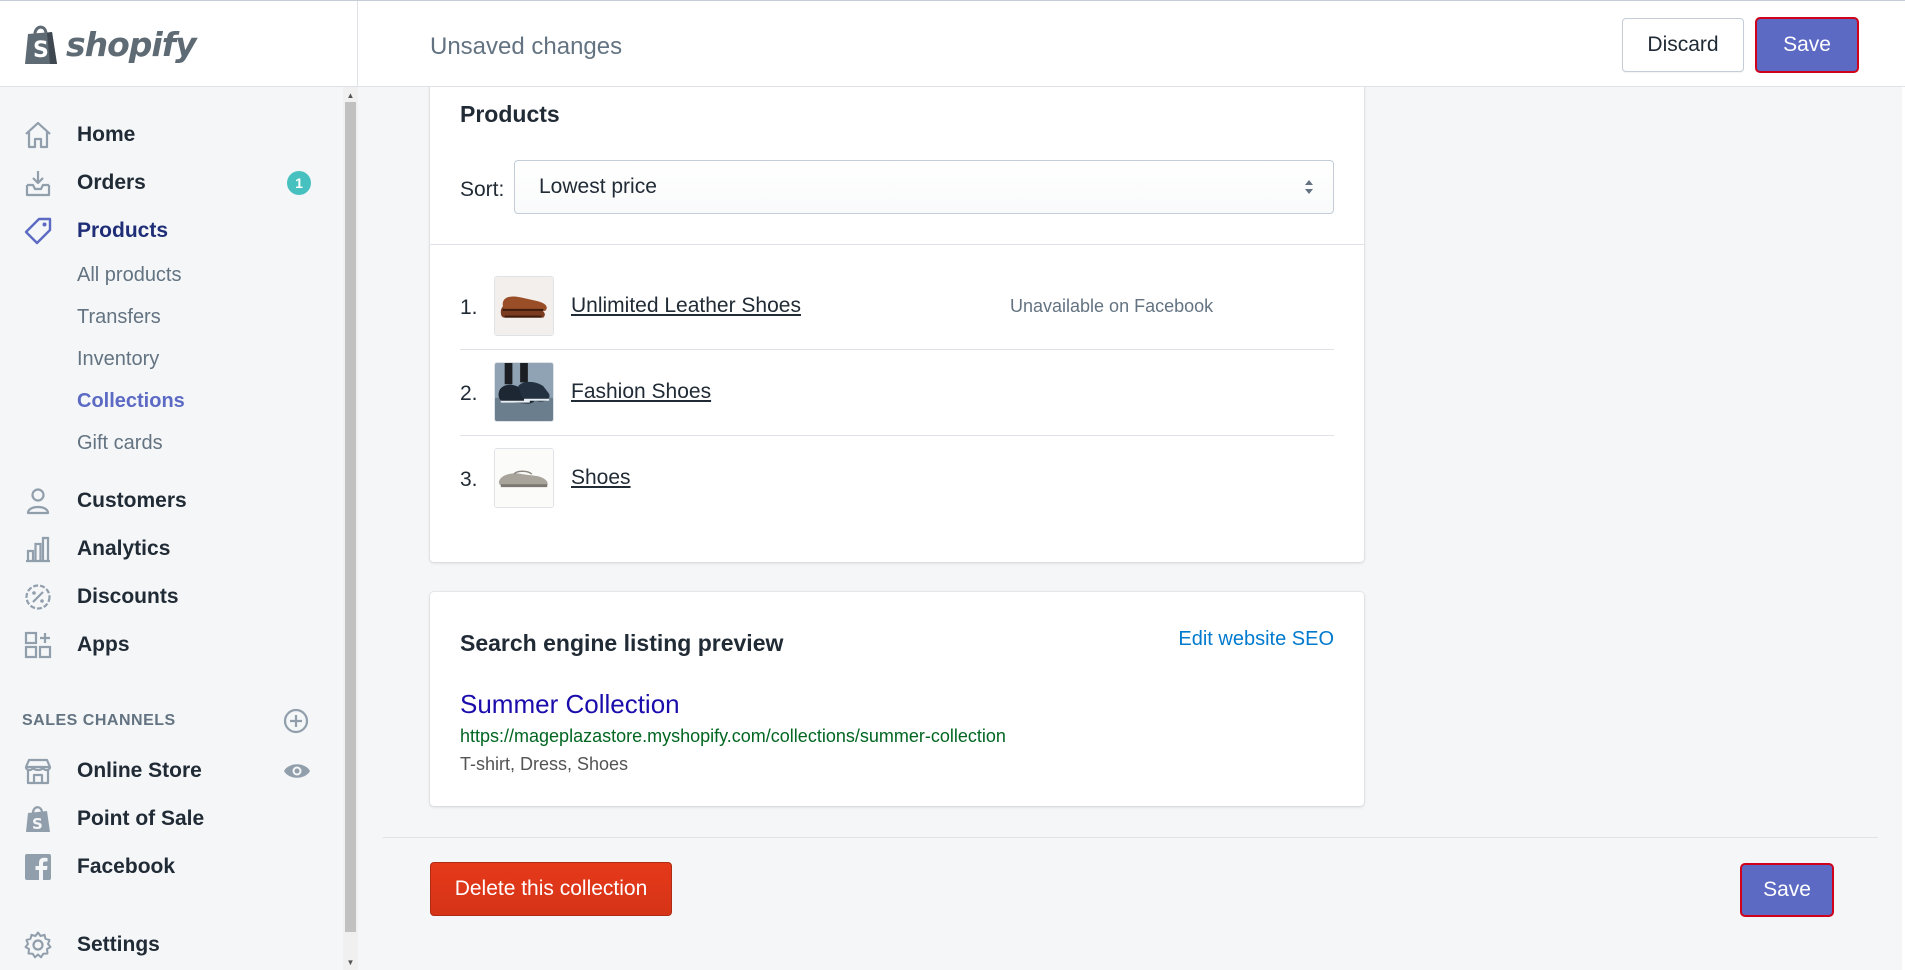  What do you see at coordinates (1683, 45) in the screenshot?
I see `discard-button: Discard` at bounding box center [1683, 45].